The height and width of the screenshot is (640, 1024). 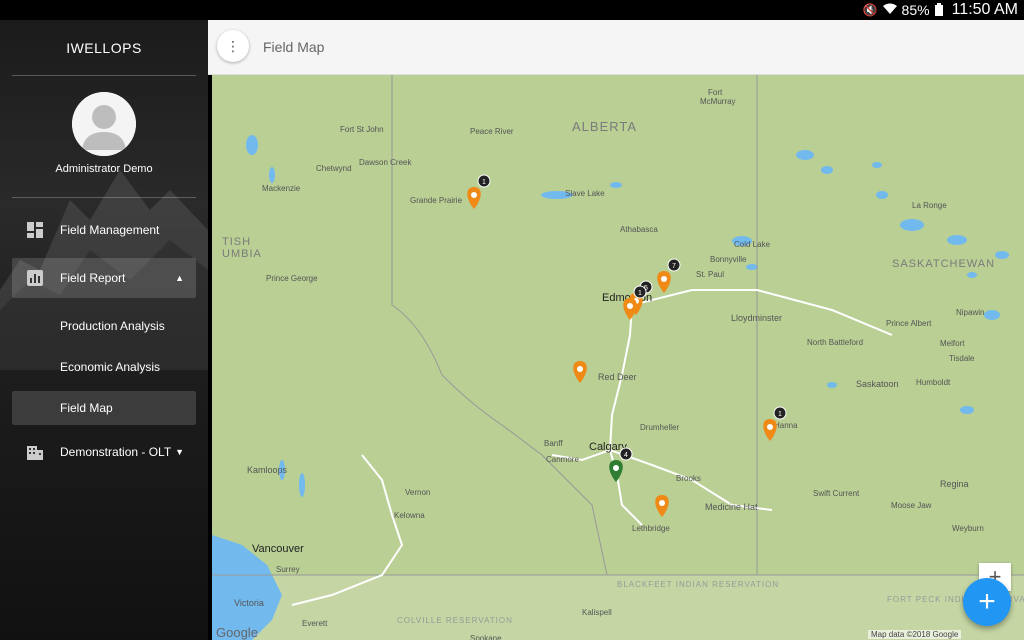 I want to click on add-icon: +, so click(x=987, y=601).